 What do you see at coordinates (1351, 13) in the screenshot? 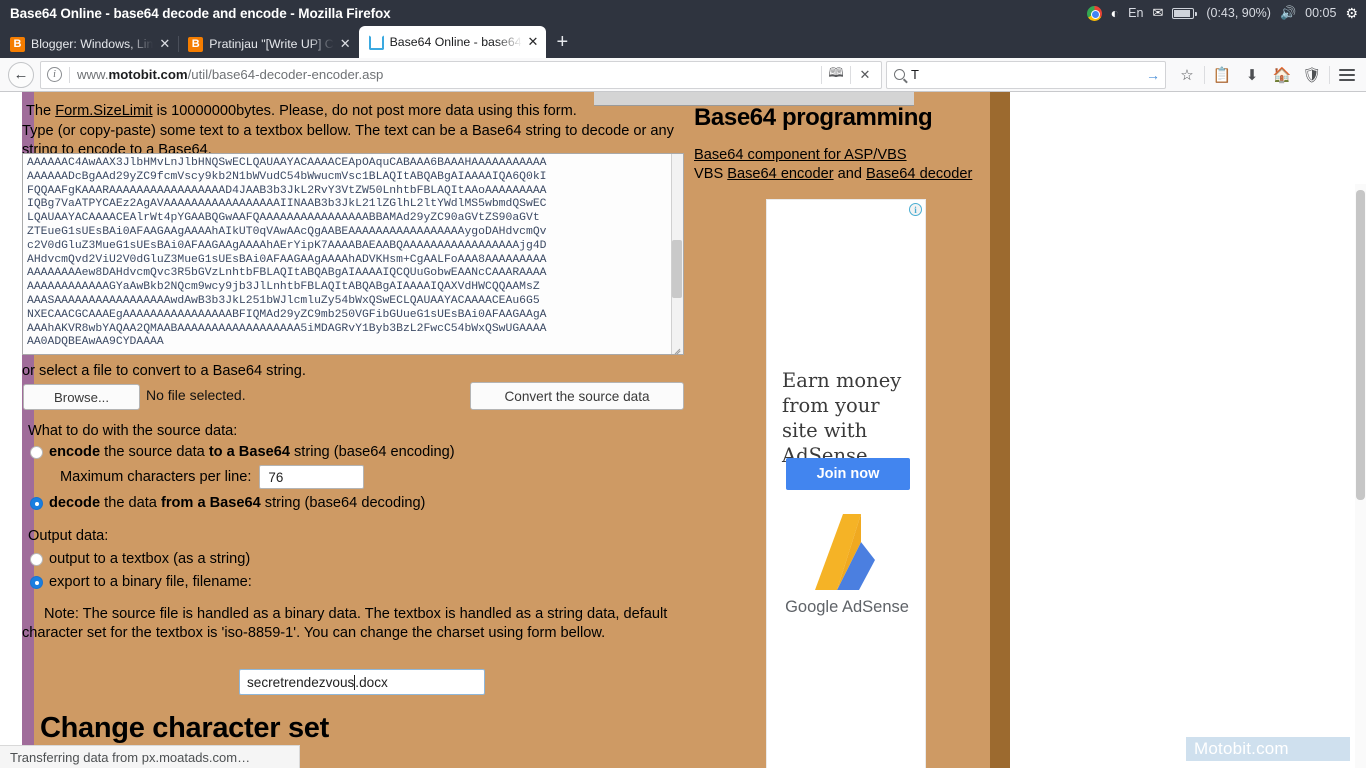
I see `gear-icon: ⚙` at bounding box center [1351, 13].